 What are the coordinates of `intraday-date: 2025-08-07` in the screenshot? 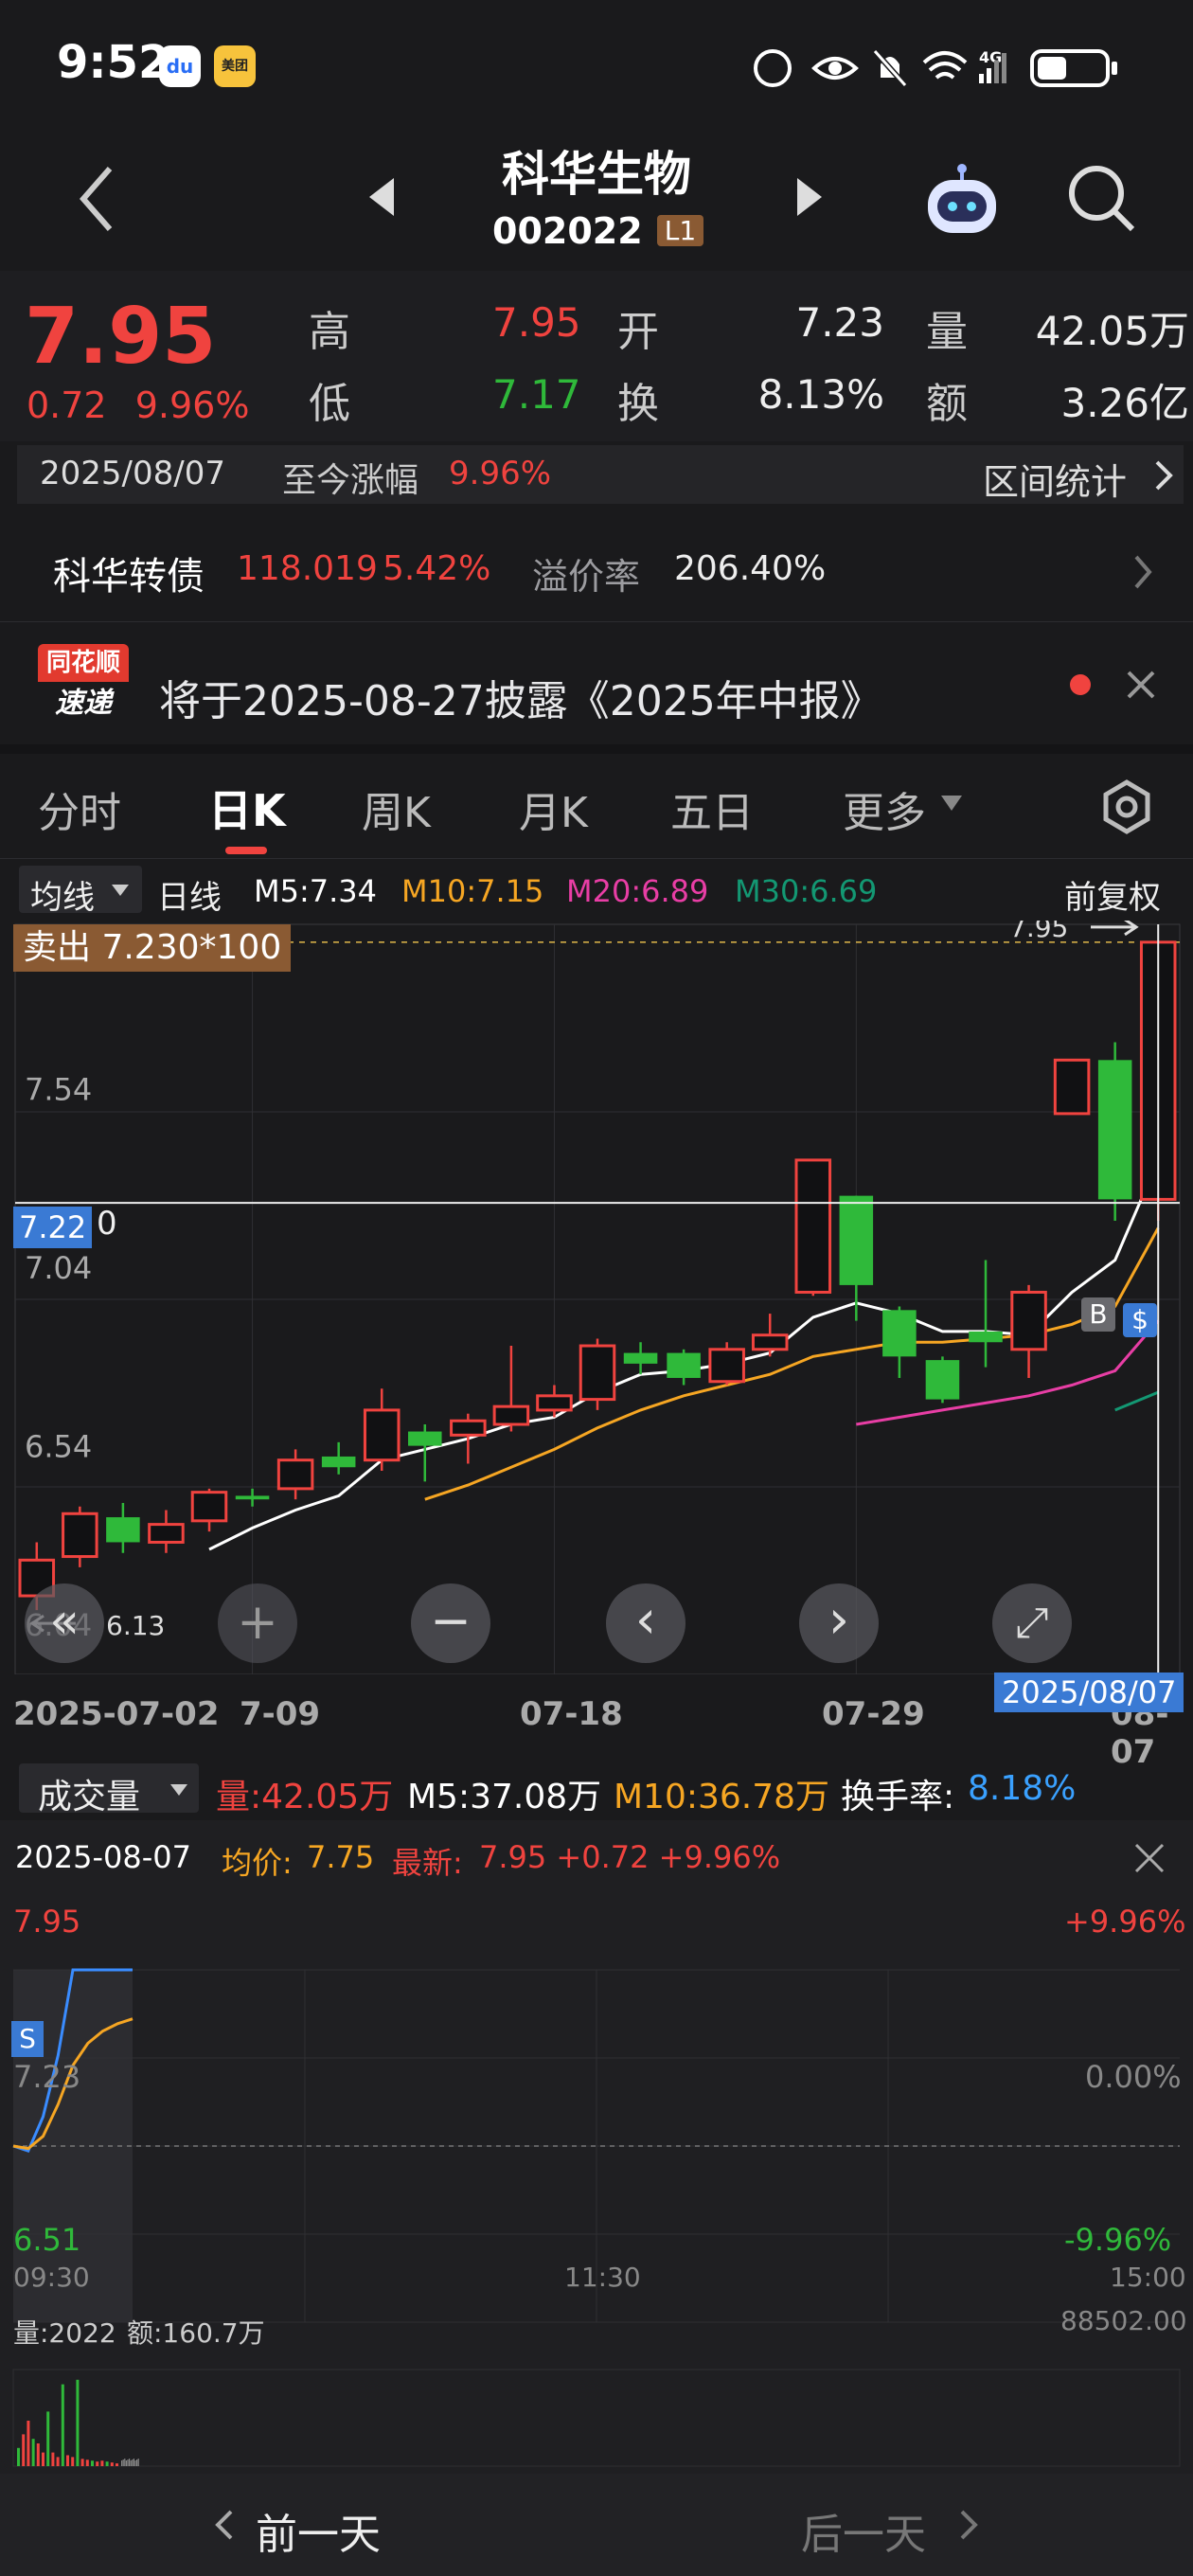 It's located at (103, 1857).